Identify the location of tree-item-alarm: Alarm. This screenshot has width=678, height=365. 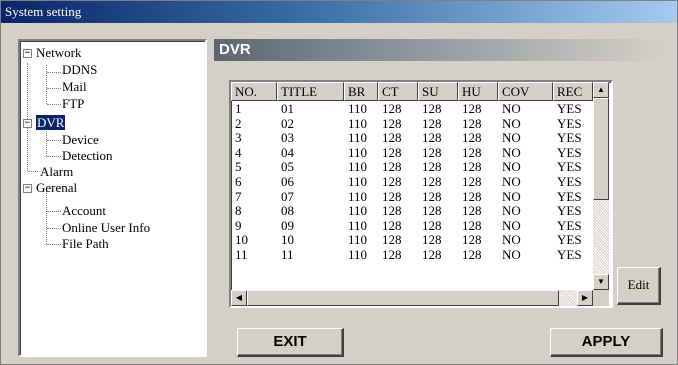
(56, 172).